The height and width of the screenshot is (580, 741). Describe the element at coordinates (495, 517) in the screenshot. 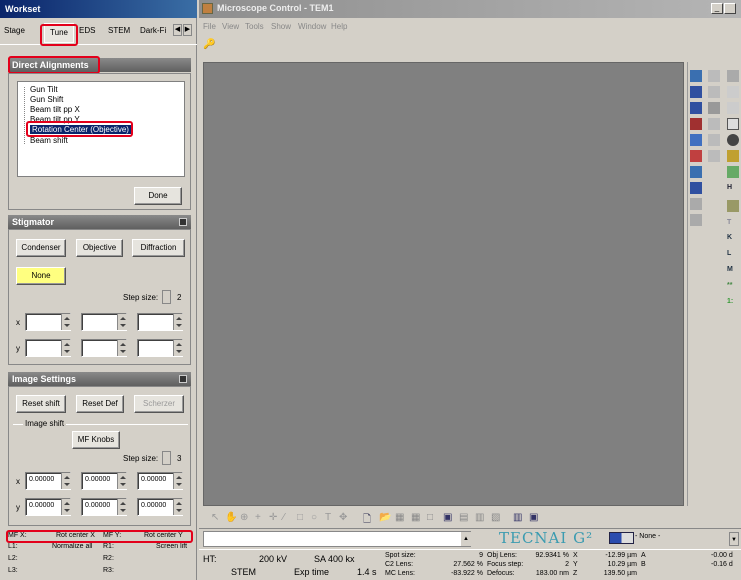

I see `tool-b9-icon: ▧` at that location.